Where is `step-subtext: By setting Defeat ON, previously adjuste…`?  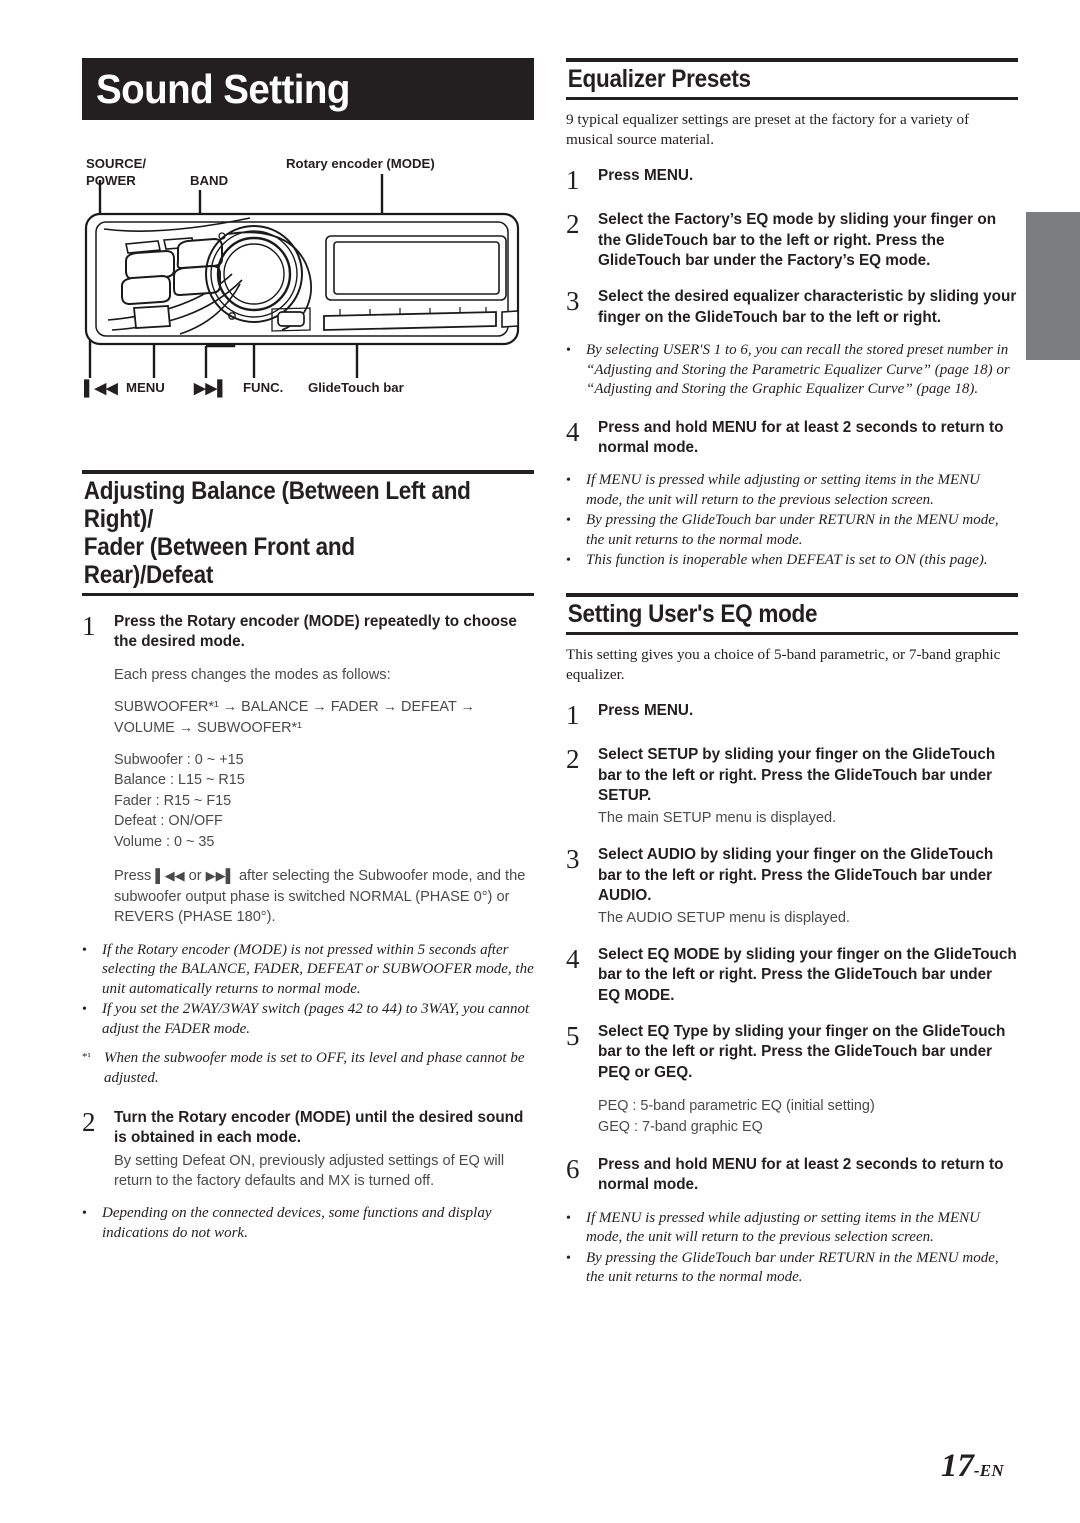
step-subtext: By setting Defeat ON, previously adjuste… is located at coordinates (309, 1170).